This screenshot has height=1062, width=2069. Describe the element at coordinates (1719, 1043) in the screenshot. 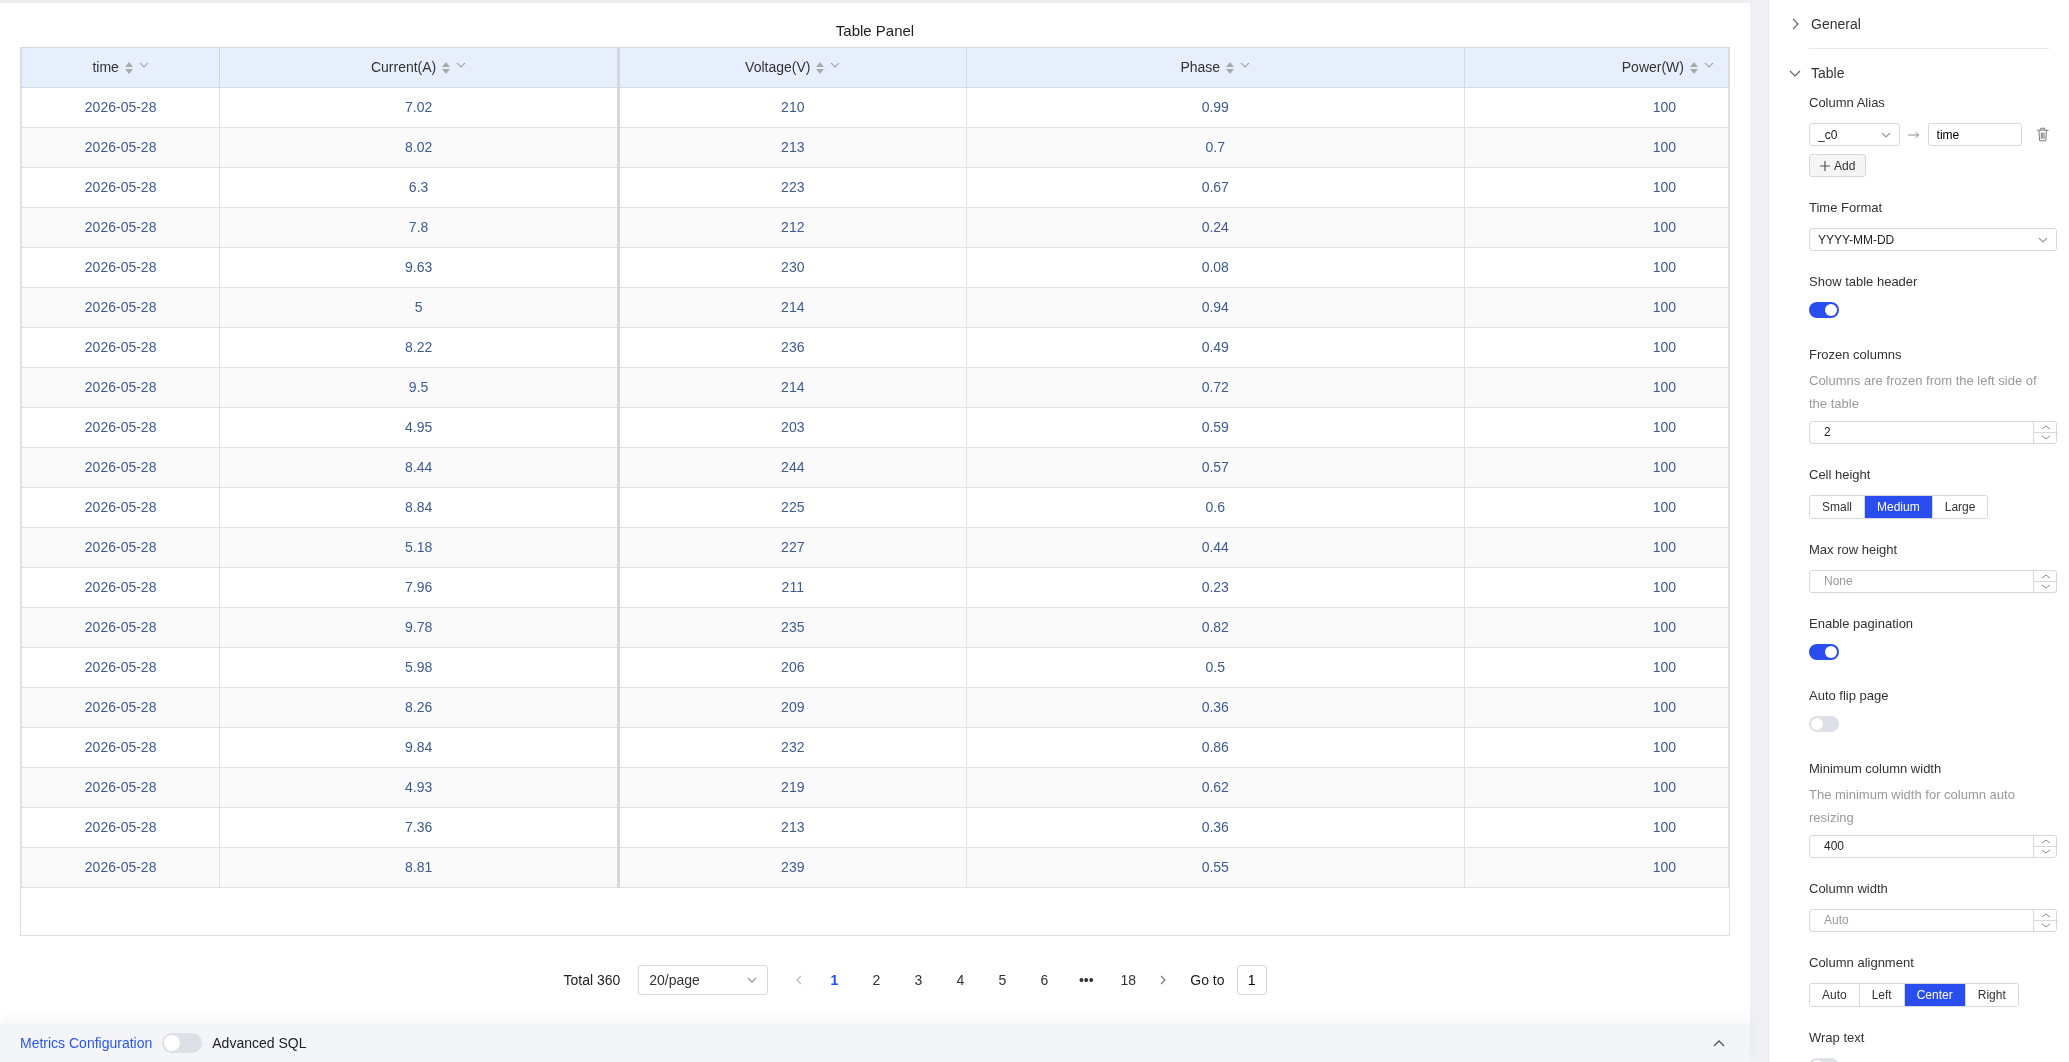

I see `chevron-up-icon` at that location.